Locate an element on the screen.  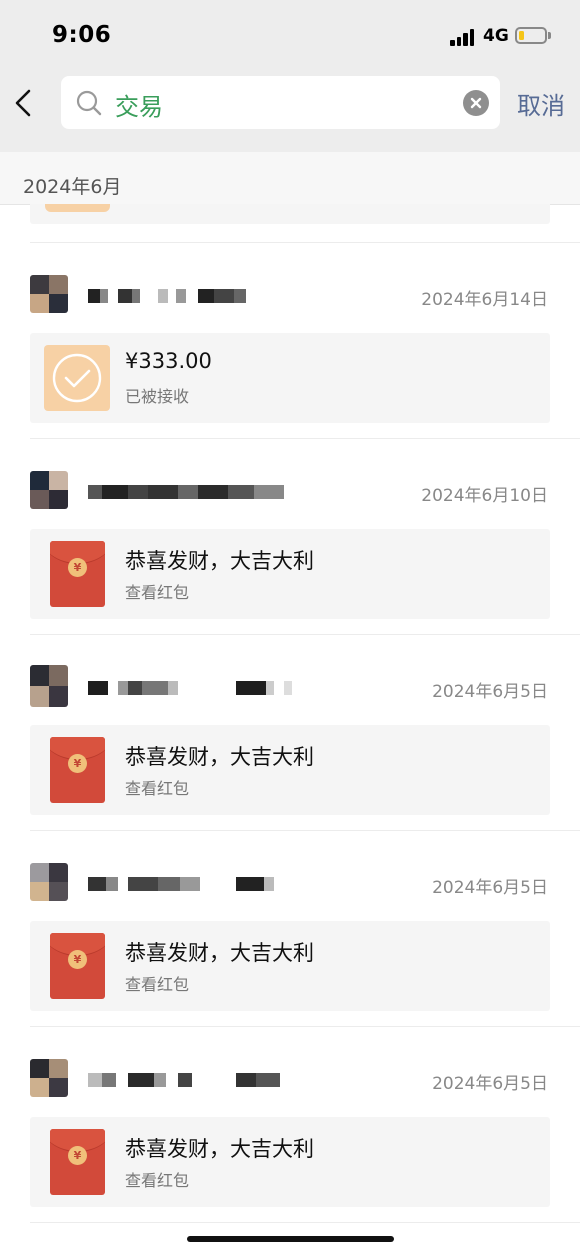
status-bar: 9:06 4G is located at coordinates (290, 36).